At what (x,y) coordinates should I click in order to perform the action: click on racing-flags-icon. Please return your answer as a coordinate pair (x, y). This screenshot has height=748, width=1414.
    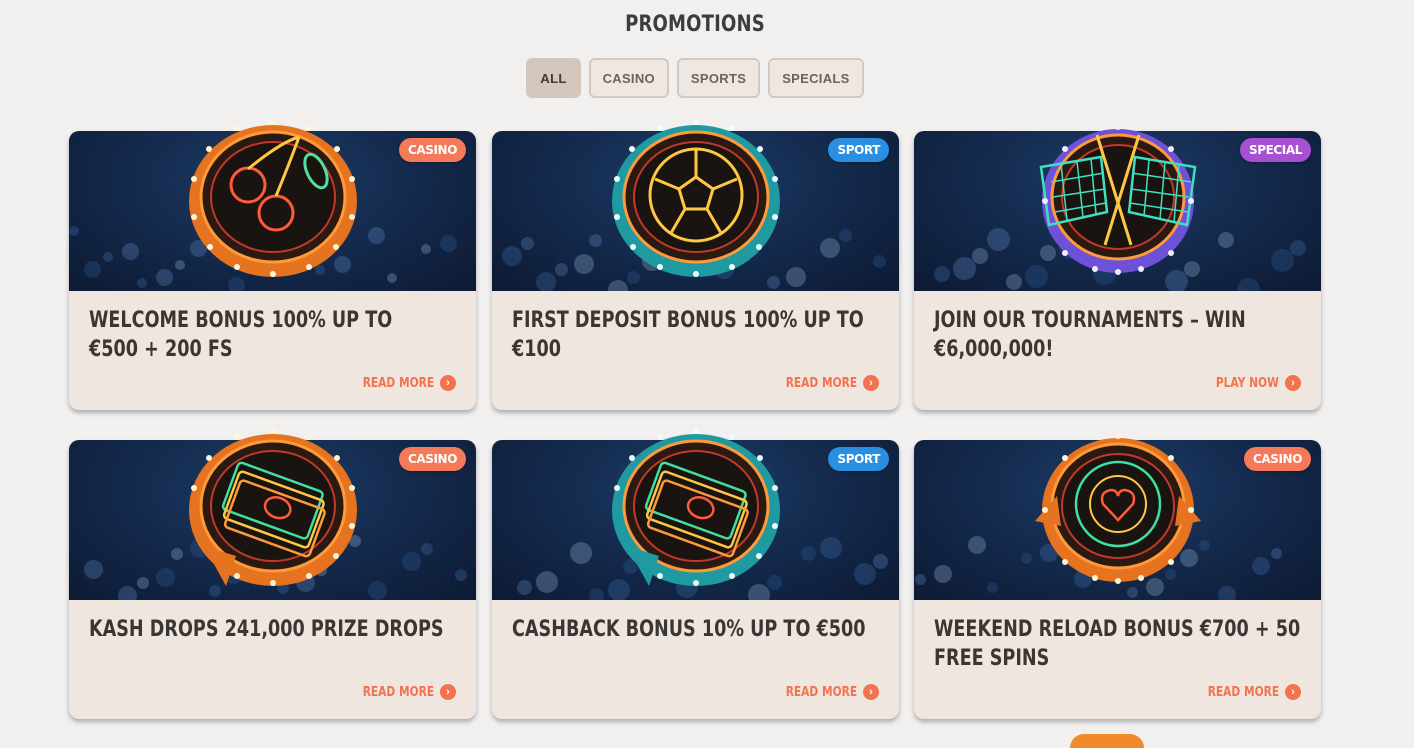
    Looking at the image, I should click on (1118, 199).